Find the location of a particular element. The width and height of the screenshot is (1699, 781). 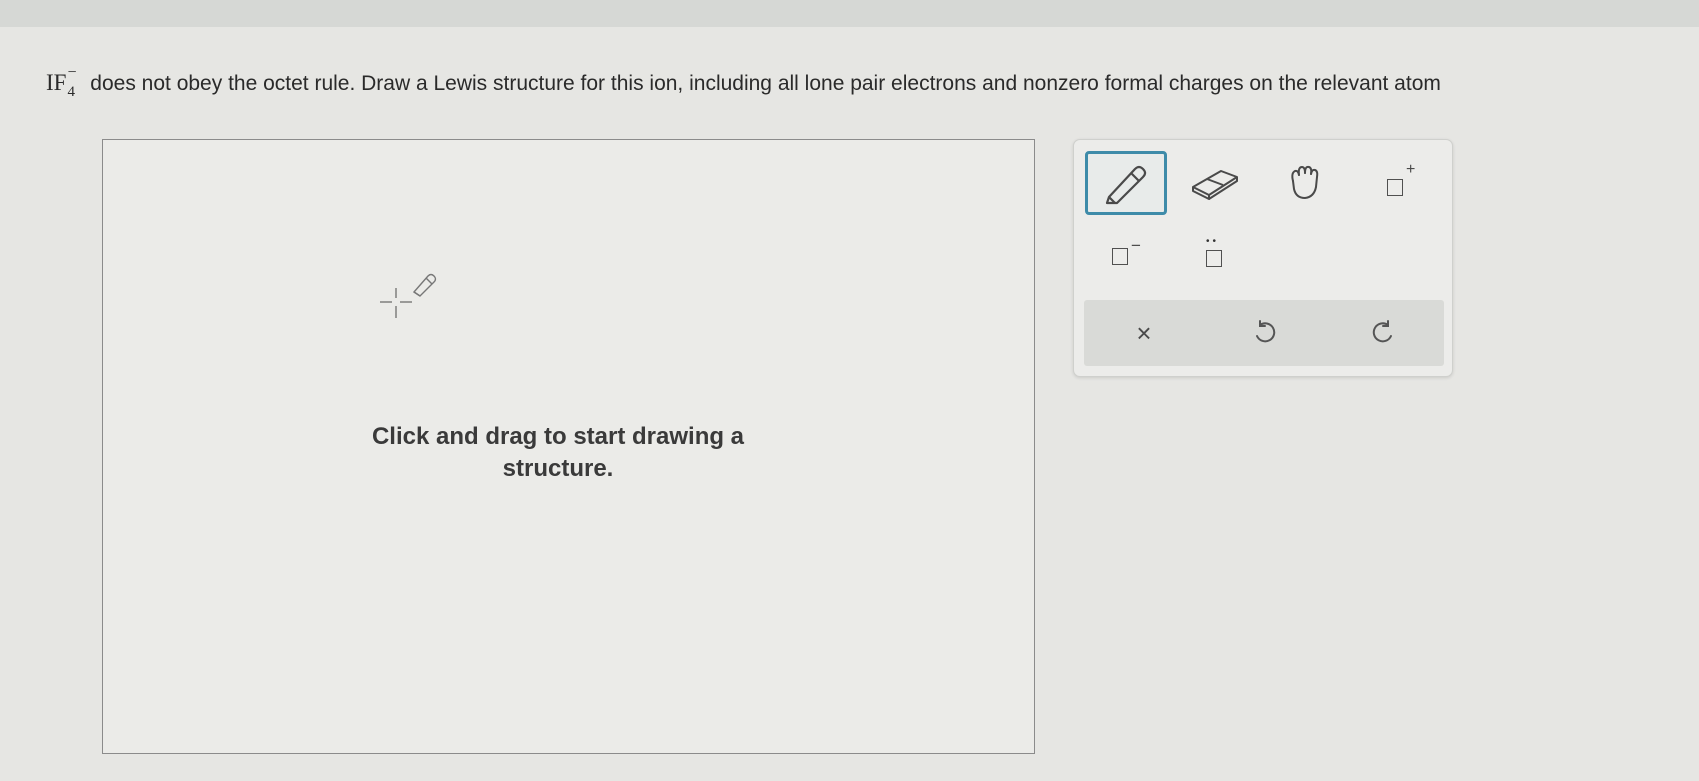

ion-formula: IF − 4 is located at coordinates (62, 82).